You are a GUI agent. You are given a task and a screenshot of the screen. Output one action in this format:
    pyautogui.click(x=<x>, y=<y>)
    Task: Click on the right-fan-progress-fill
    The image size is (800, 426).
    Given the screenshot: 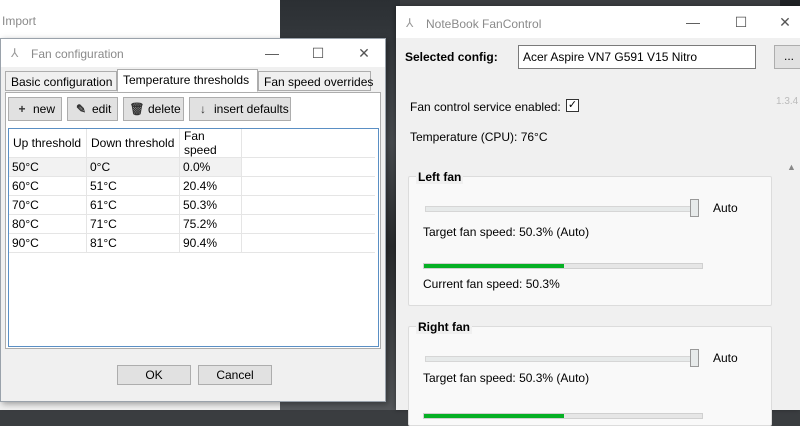 What is the action you would take?
    pyautogui.click(x=494, y=416)
    